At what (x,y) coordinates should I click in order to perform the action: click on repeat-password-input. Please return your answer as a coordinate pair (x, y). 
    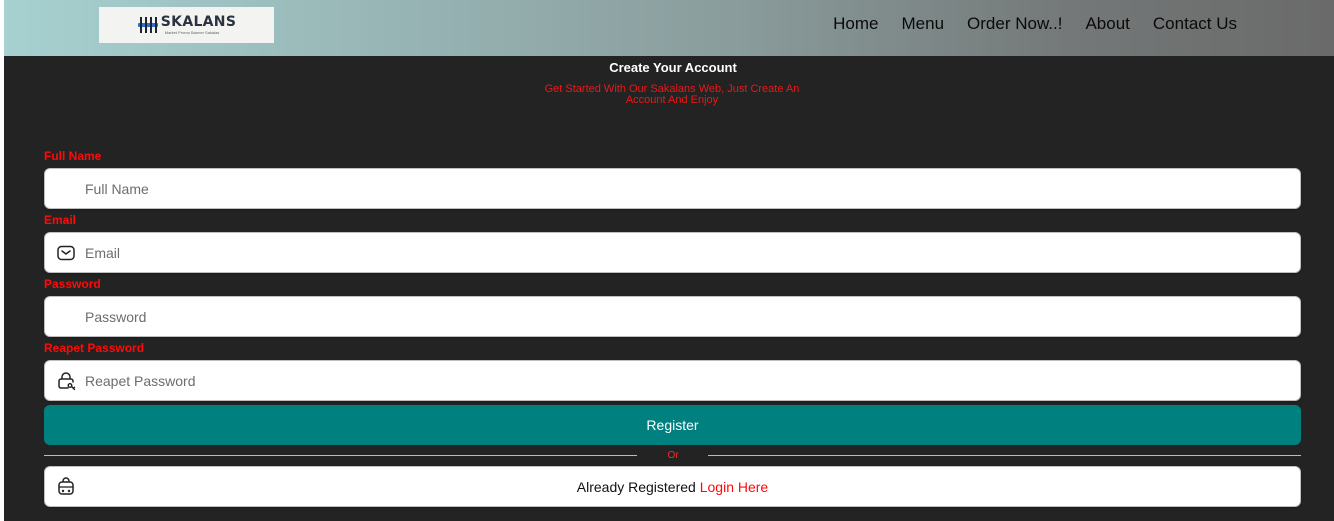
    Looking at the image, I should click on (685, 380).